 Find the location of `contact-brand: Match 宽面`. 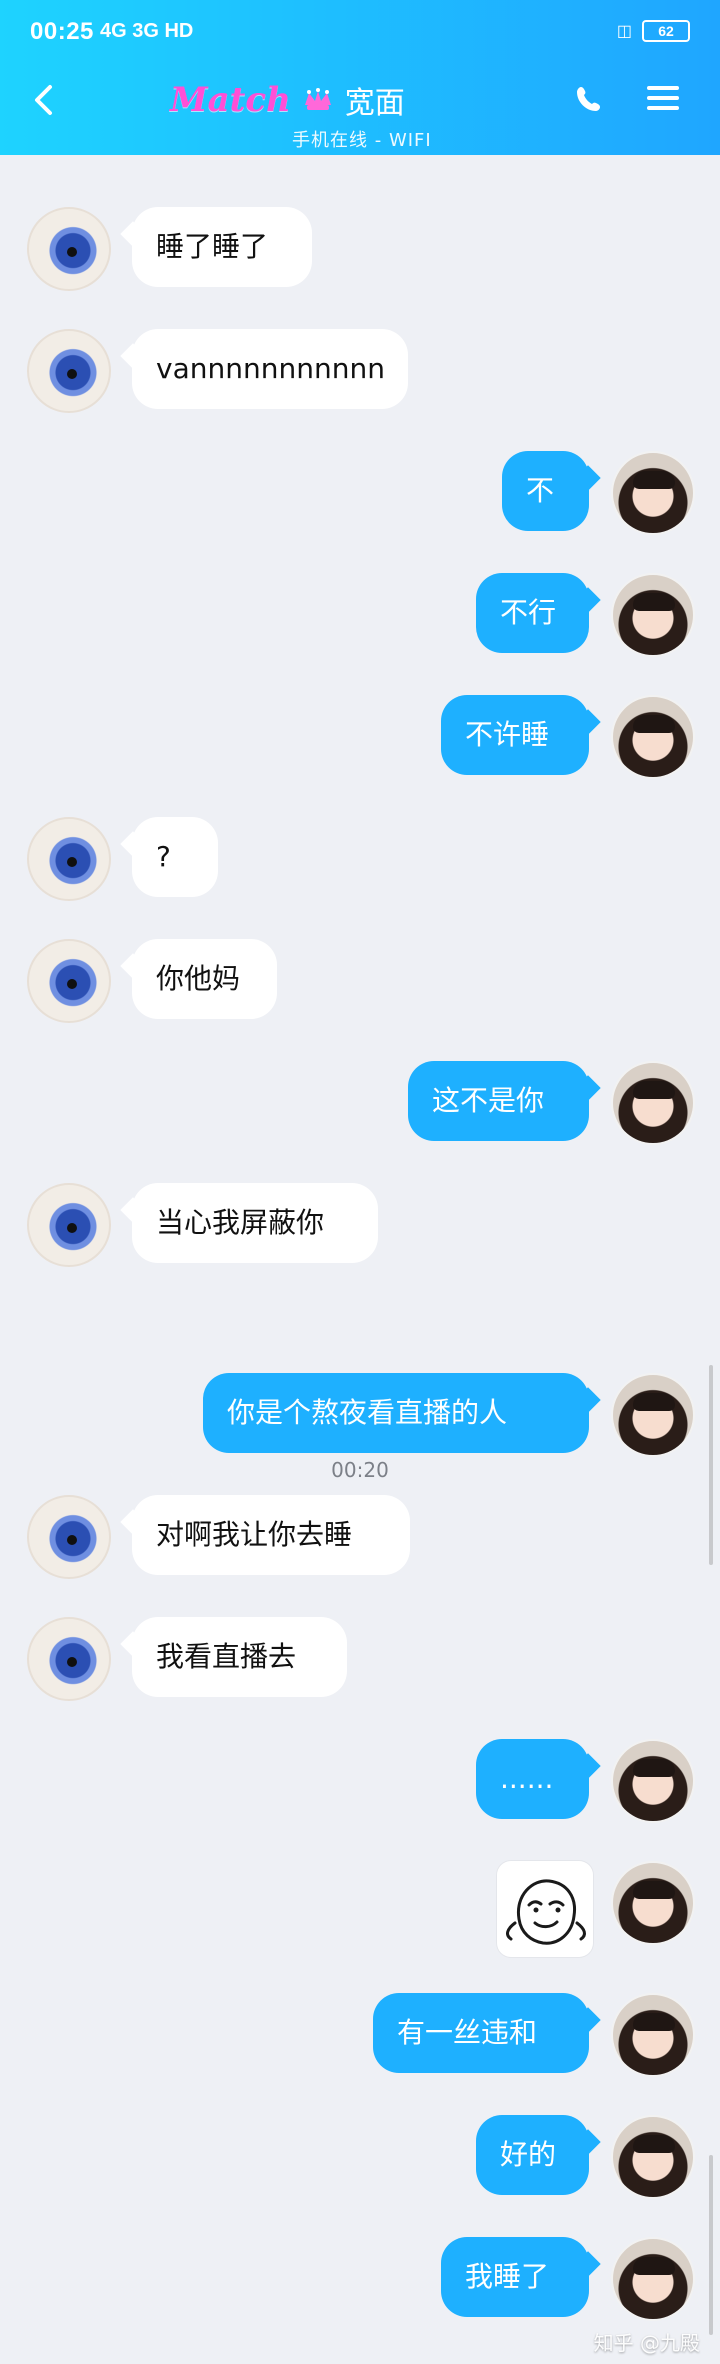

contact-brand: Match 宽面 is located at coordinates (287, 100).